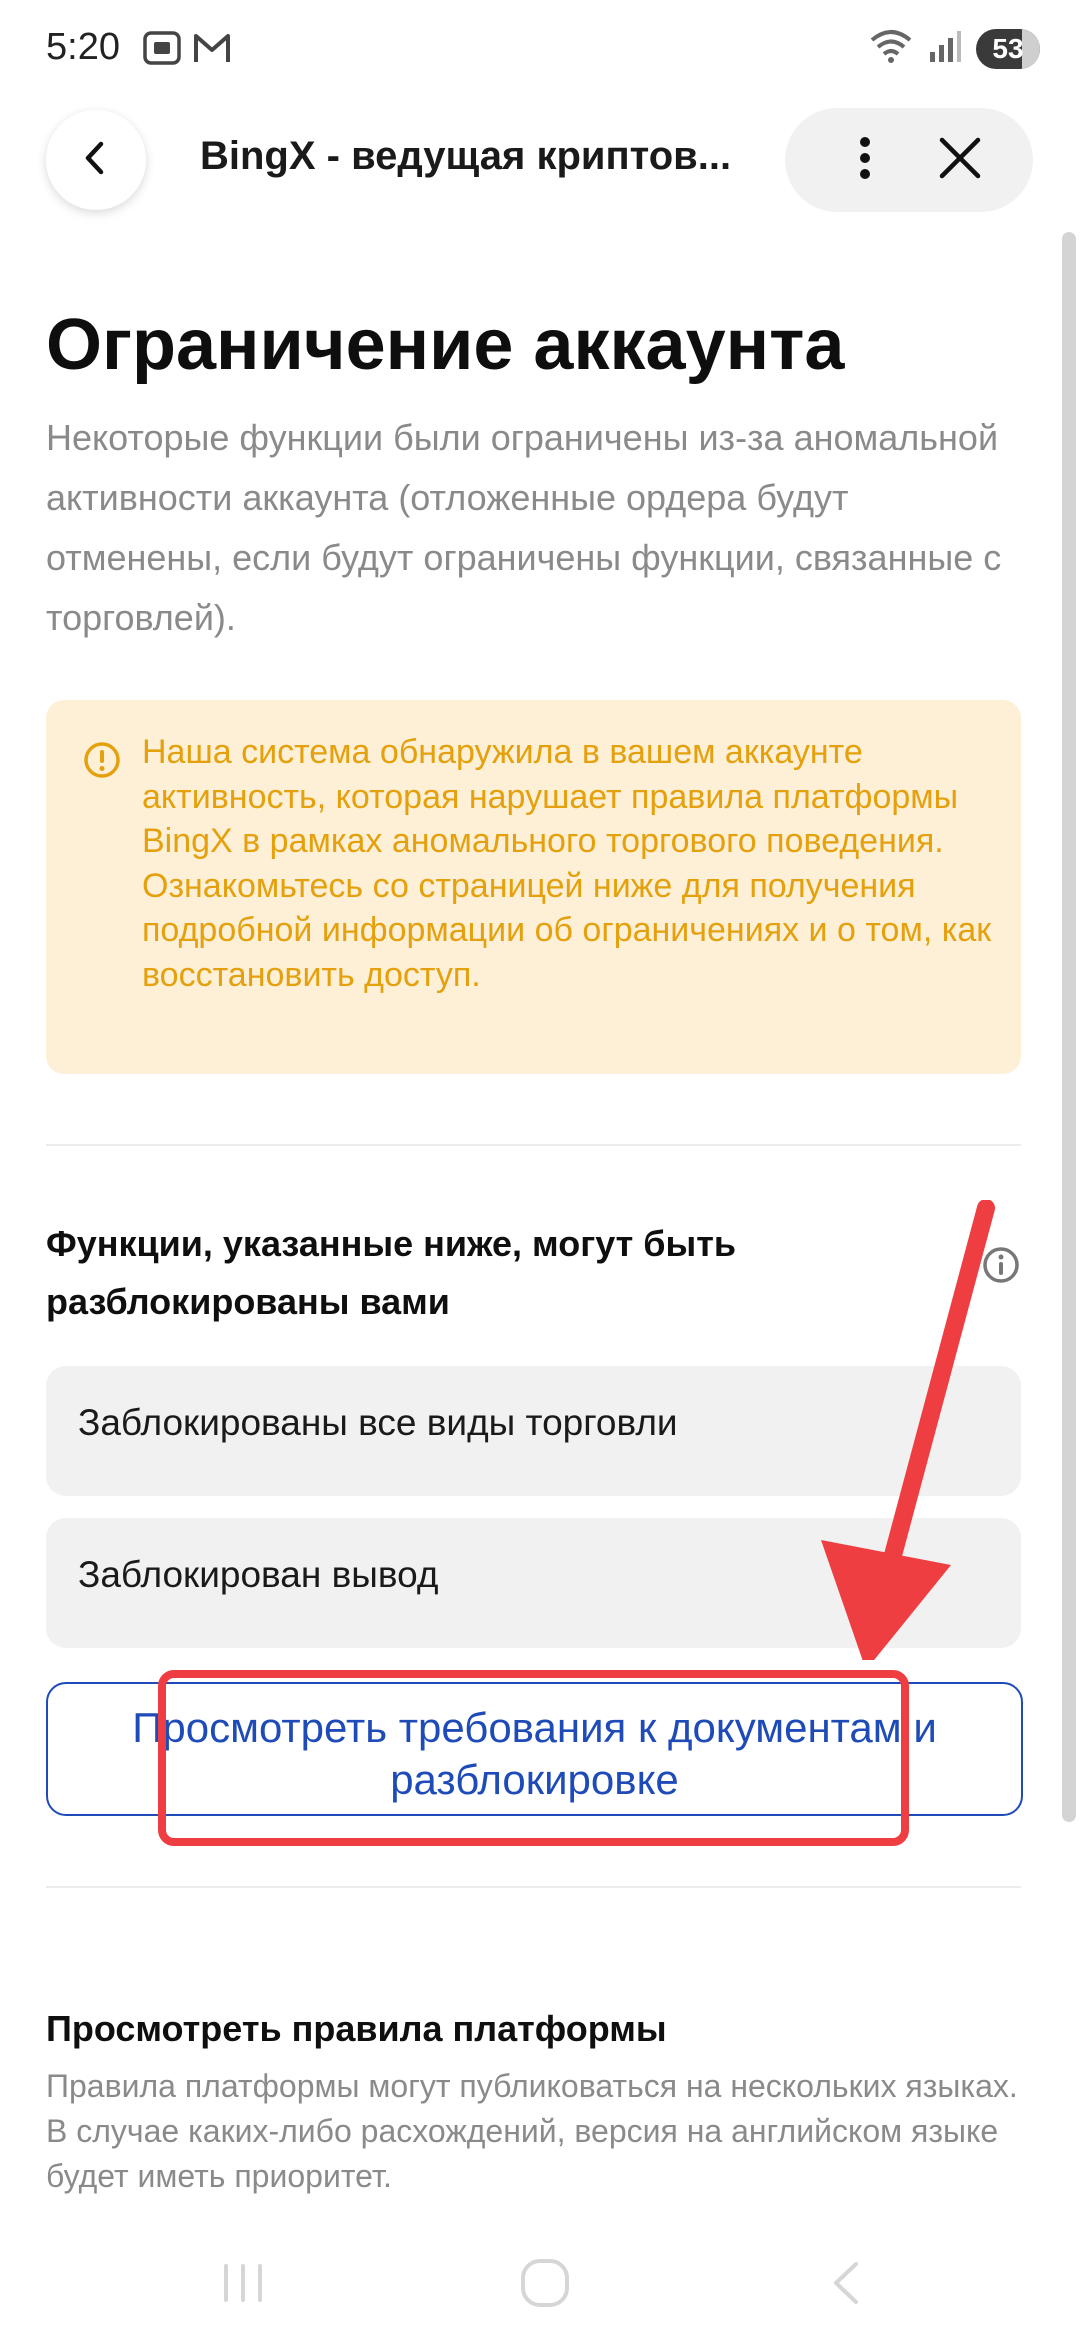 The height and width of the screenshot is (2340, 1080). Describe the element at coordinates (945, 48) in the screenshot. I see `signal-icon` at that location.